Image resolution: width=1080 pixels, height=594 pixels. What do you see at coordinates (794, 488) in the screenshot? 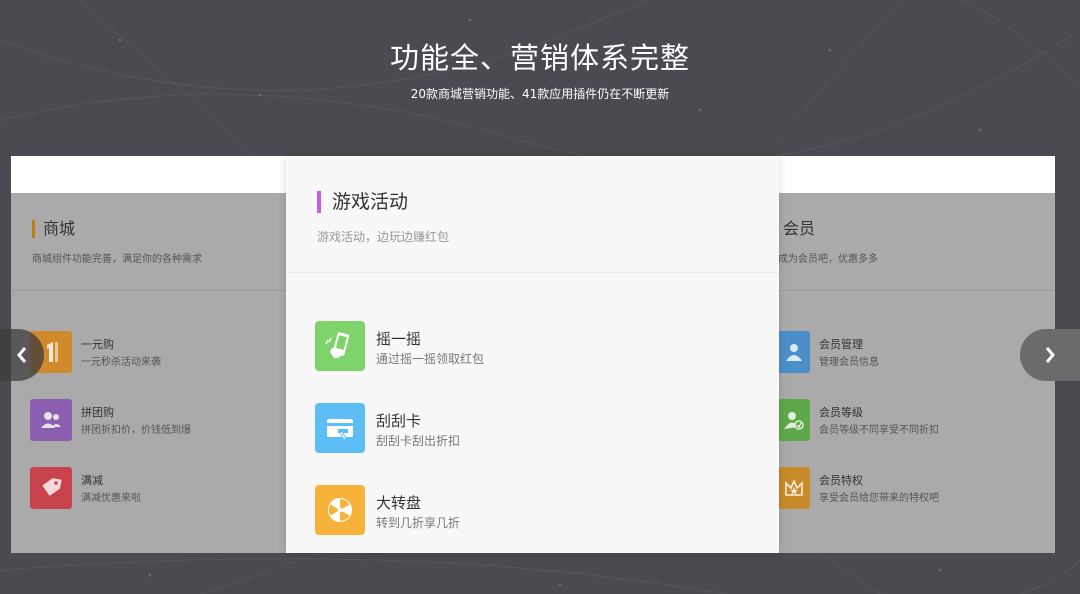
I see `crown-star-icon` at bounding box center [794, 488].